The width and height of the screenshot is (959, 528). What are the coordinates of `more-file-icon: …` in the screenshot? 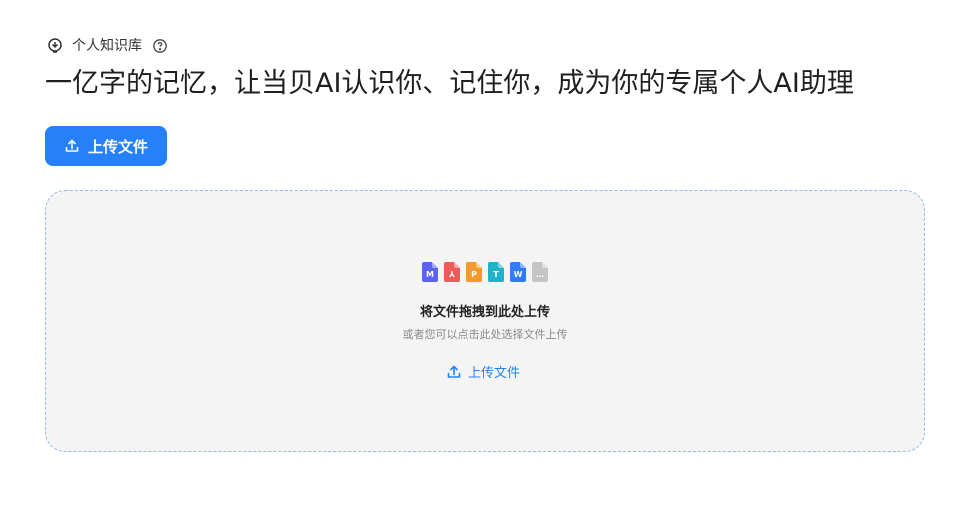 It's located at (540, 272).